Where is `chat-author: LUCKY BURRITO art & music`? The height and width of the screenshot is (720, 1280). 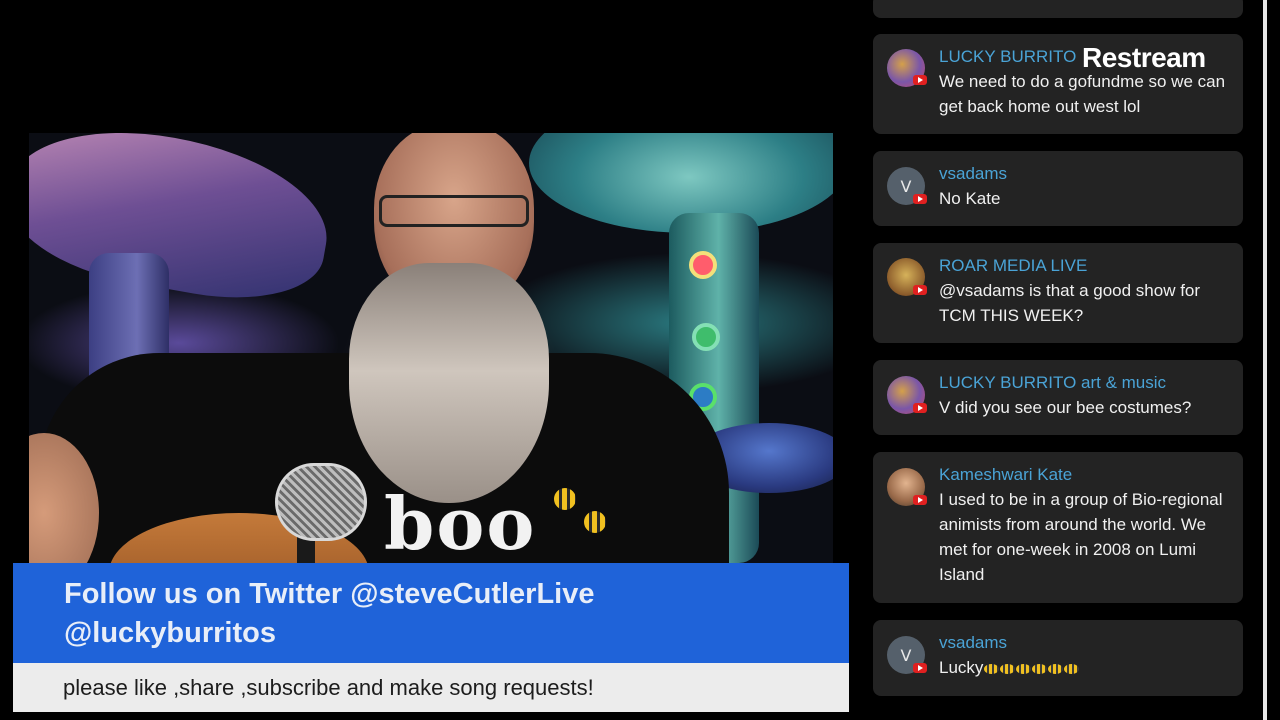 chat-author: LUCKY BURRITO art & music is located at coordinates (1053, 382).